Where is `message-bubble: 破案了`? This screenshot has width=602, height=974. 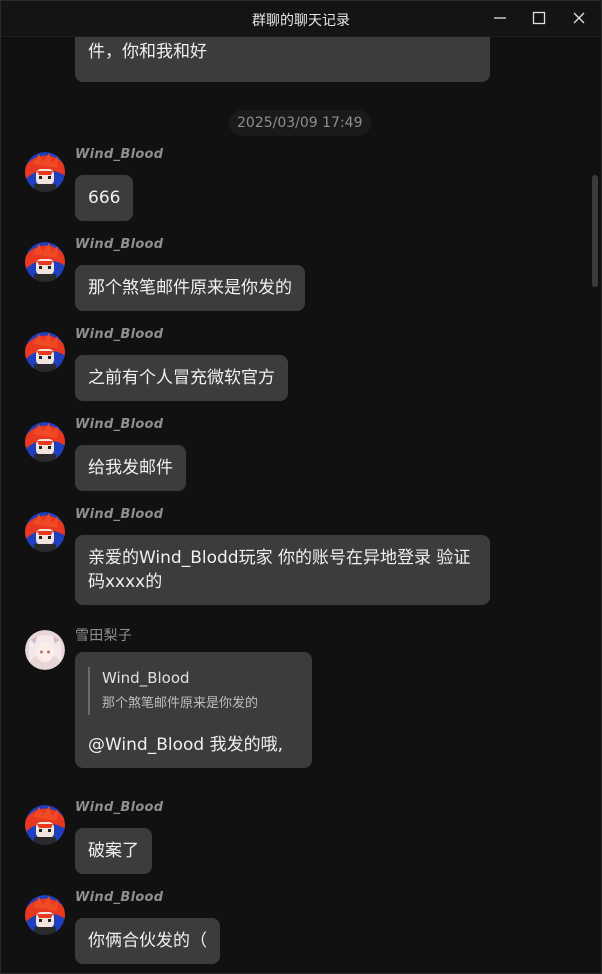
message-bubble: 破案了 is located at coordinates (113, 851).